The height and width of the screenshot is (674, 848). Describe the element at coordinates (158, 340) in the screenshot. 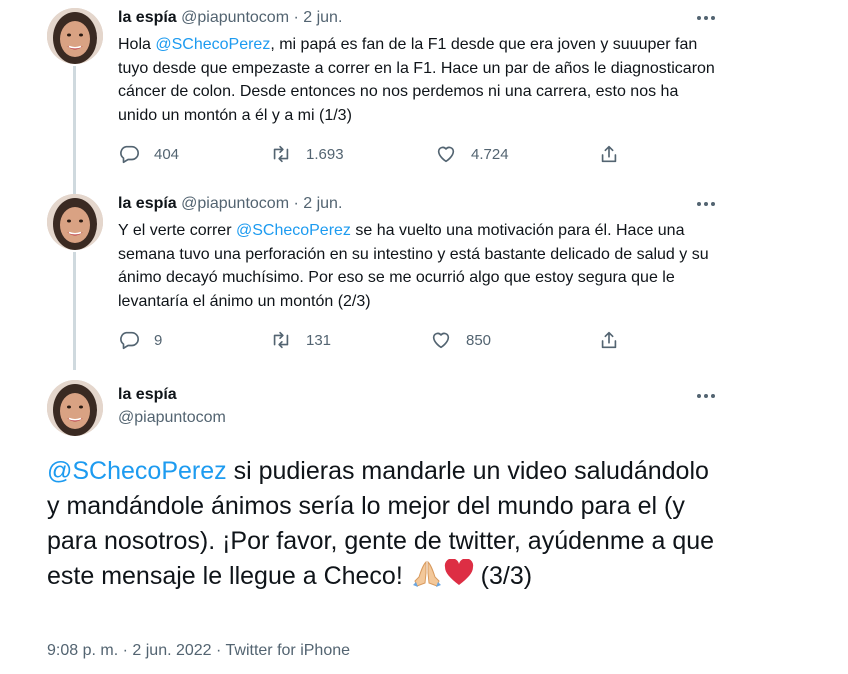

I see `reply-count: 9` at that location.